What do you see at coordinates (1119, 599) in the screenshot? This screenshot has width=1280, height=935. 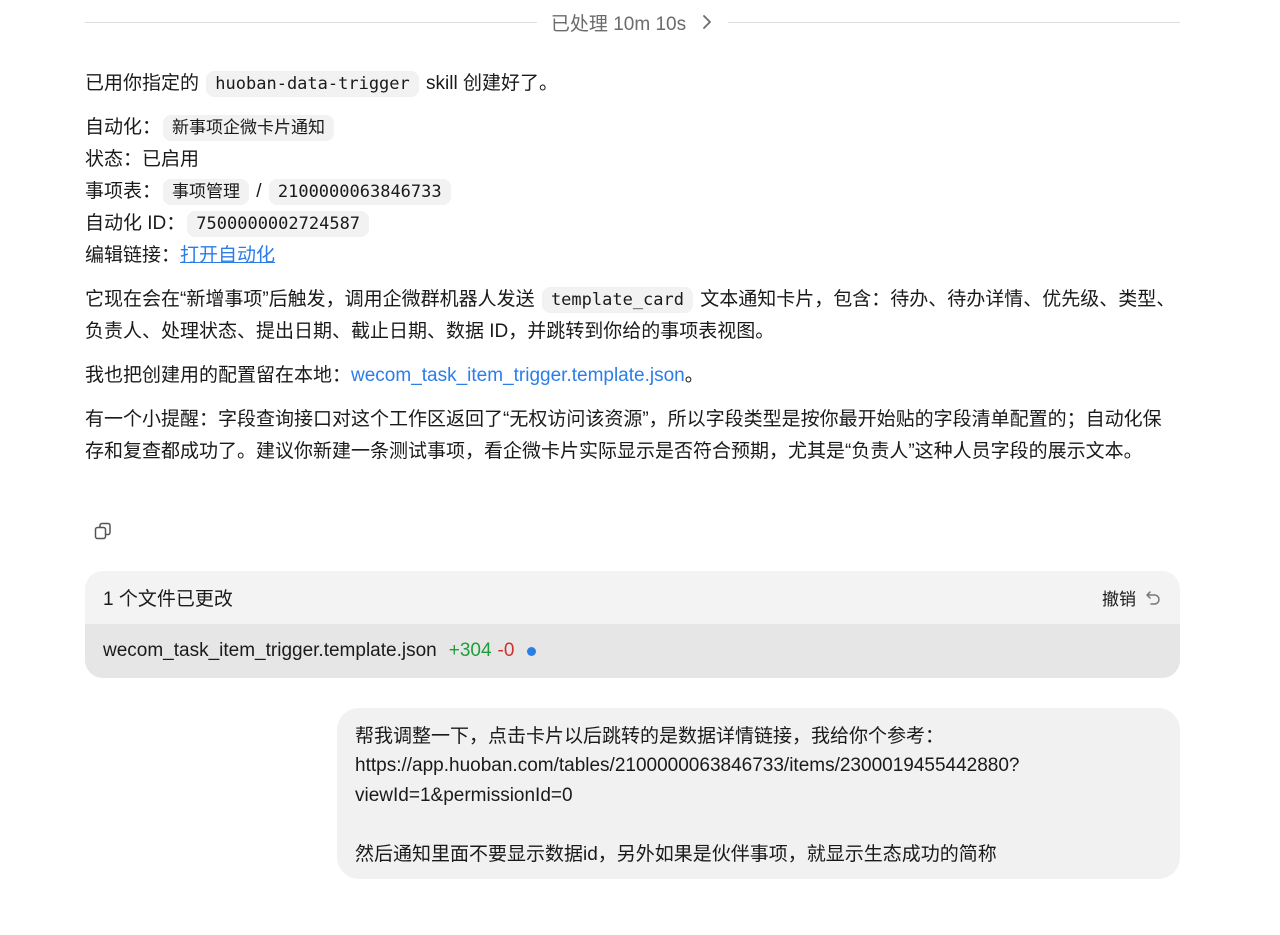 I see `undo-label: 撤销` at bounding box center [1119, 599].